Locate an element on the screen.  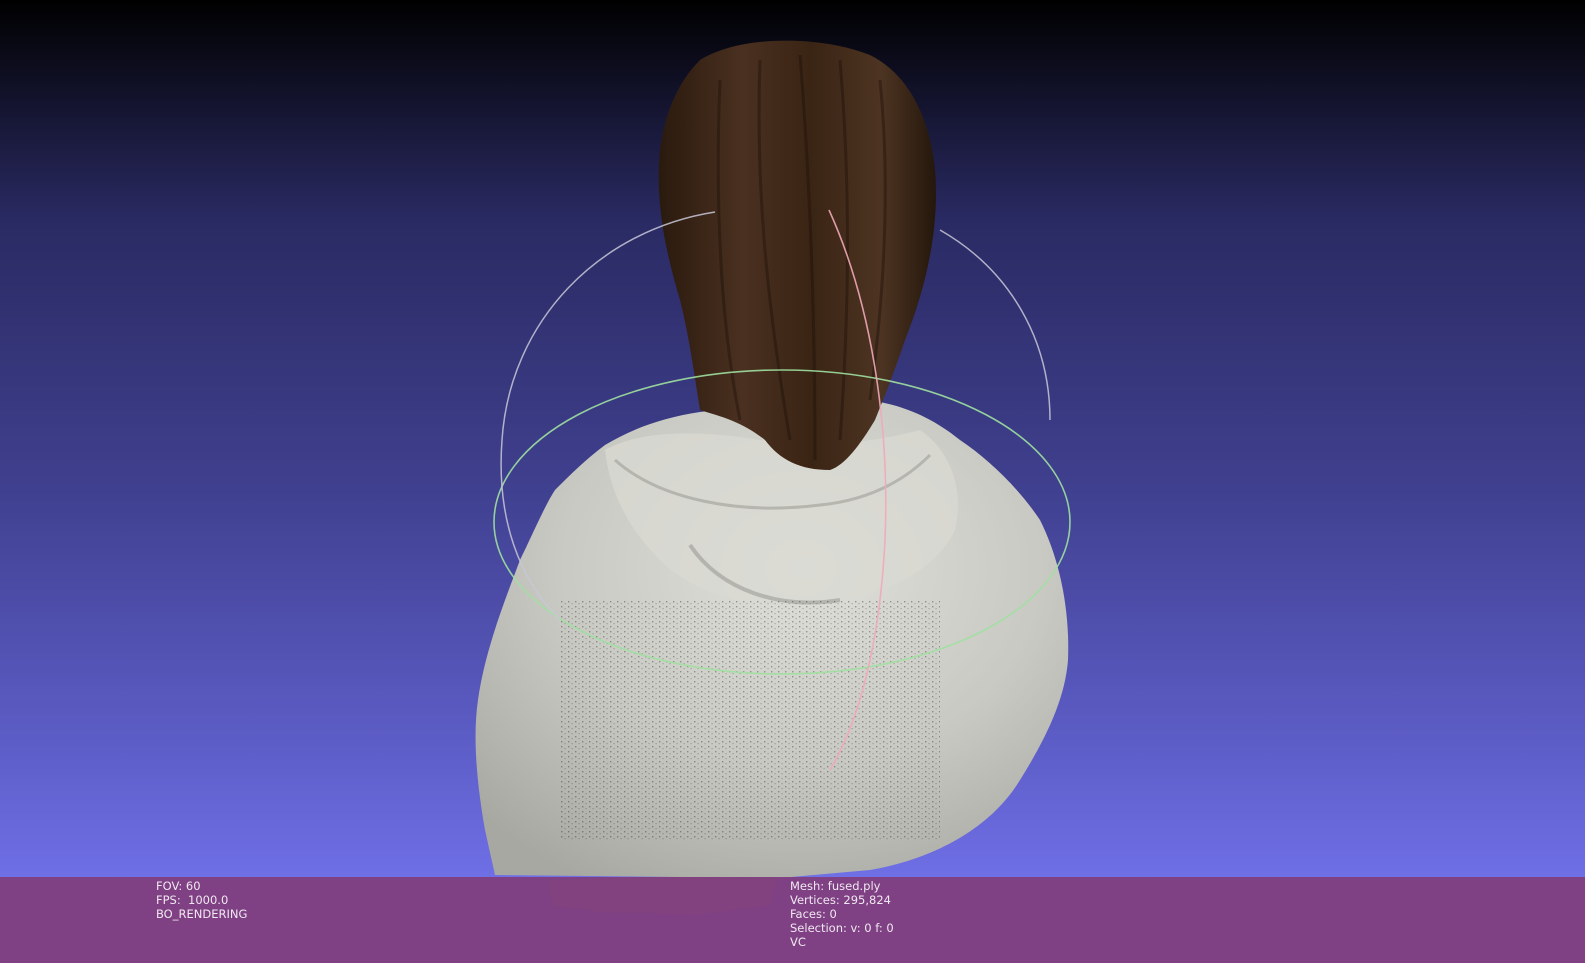
render-info-panel: FOV: 60 FPS: 1000.0 BO_RENDERING is located at coordinates (201, 900).